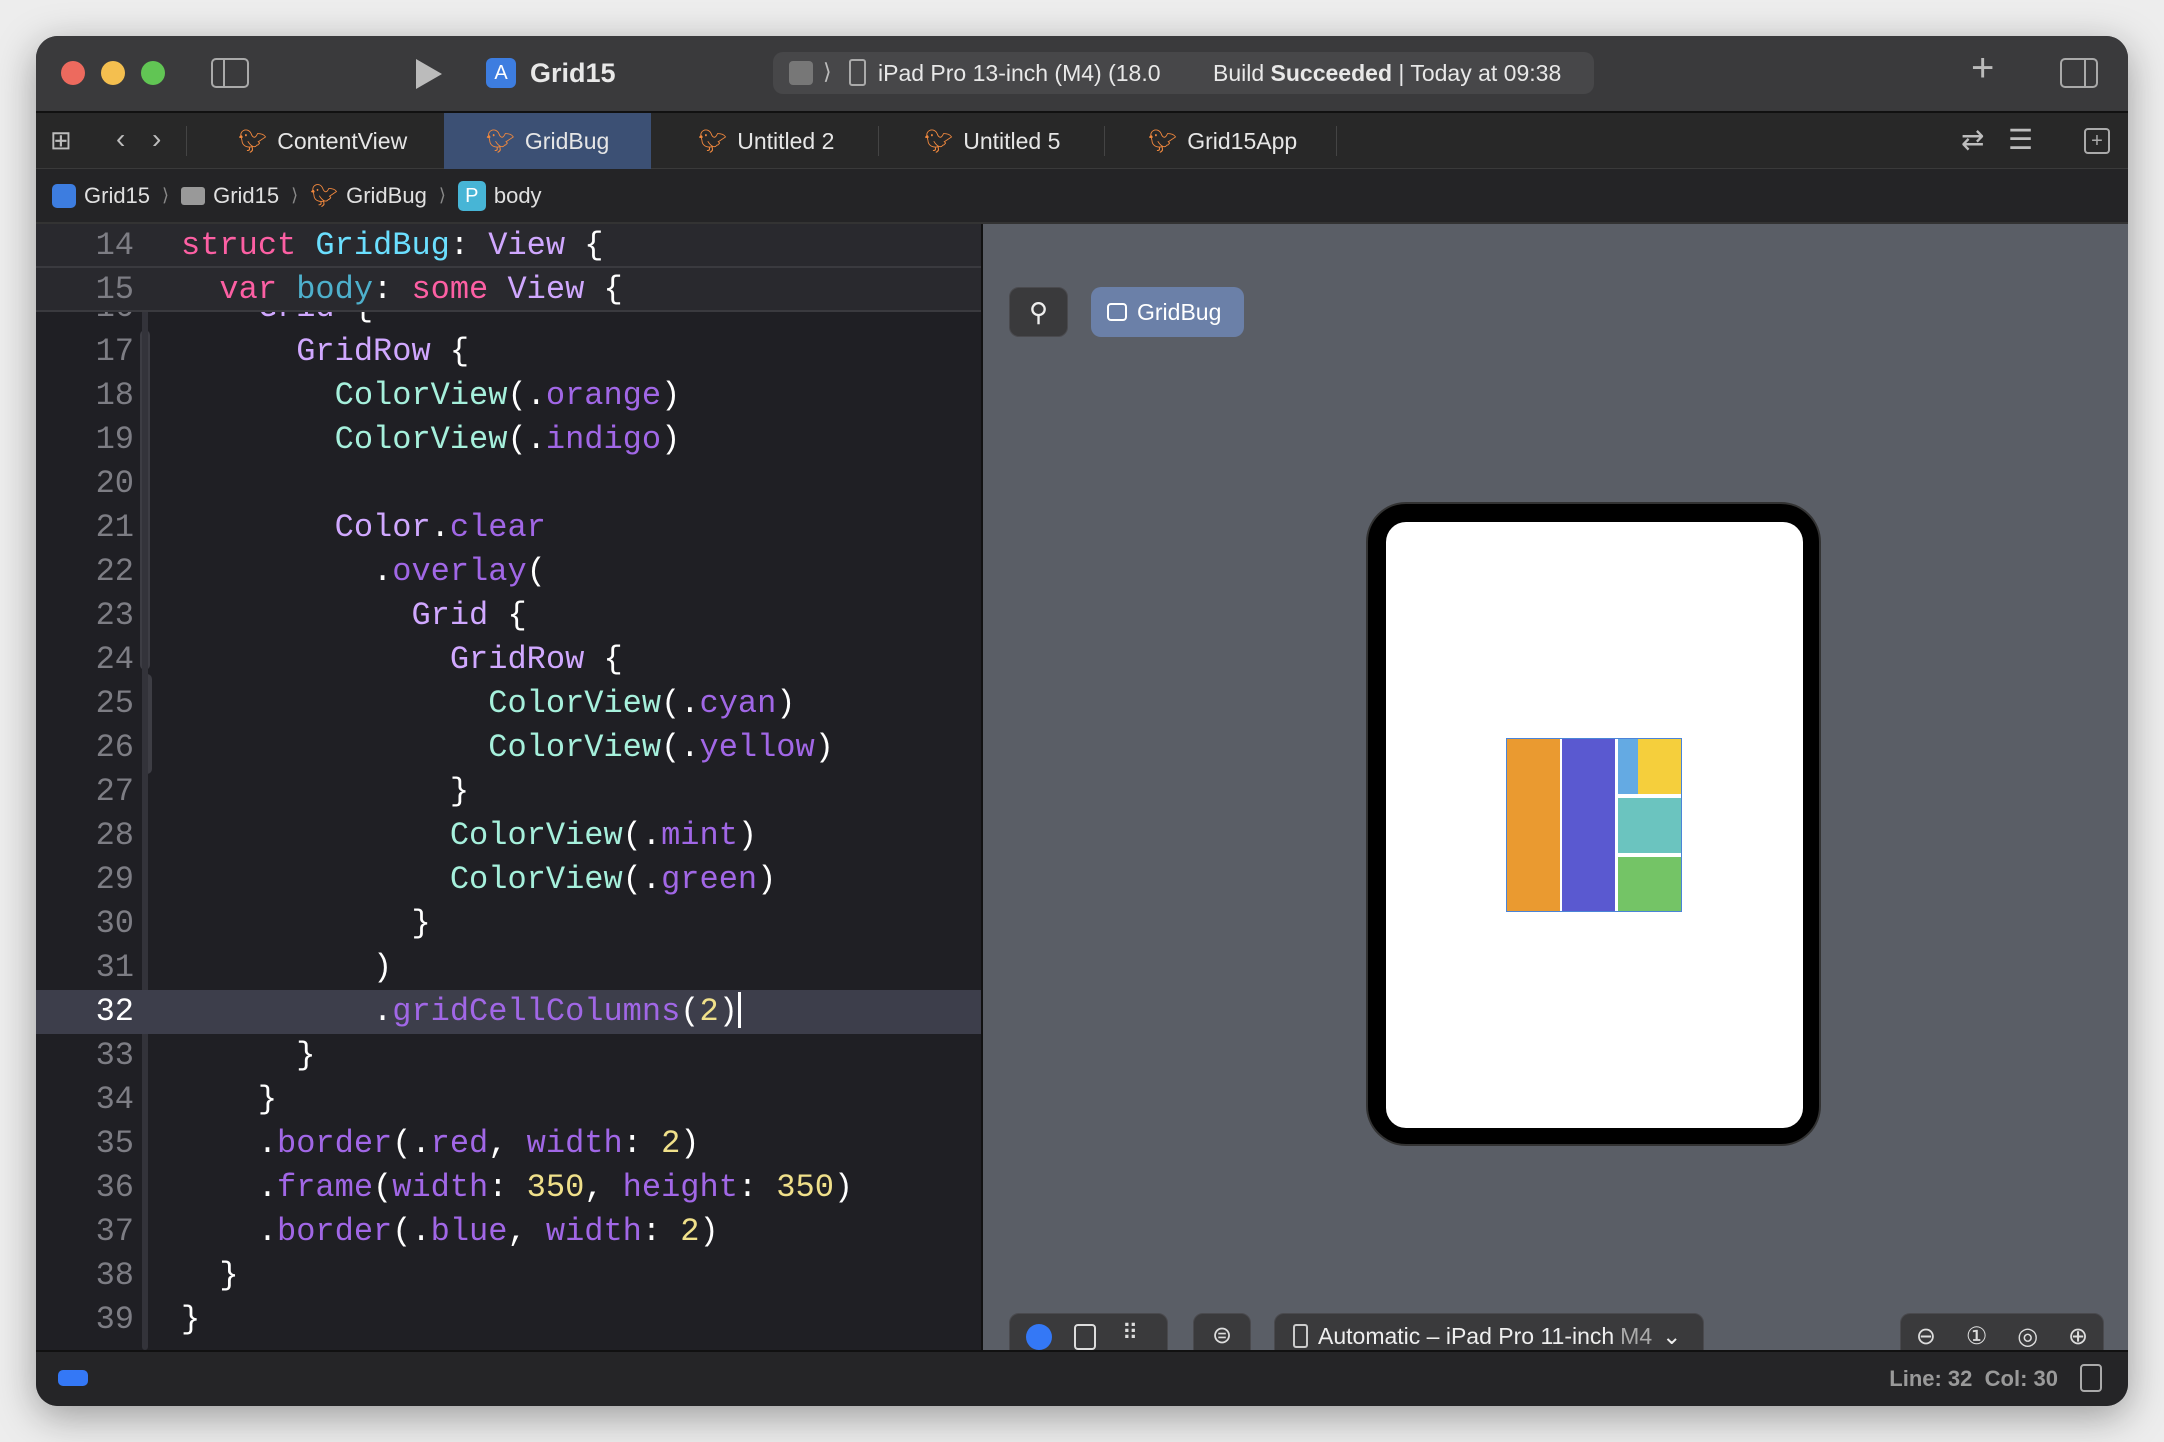  What do you see at coordinates (114, 835) in the screenshot?
I see `line-number: 28` at bounding box center [114, 835].